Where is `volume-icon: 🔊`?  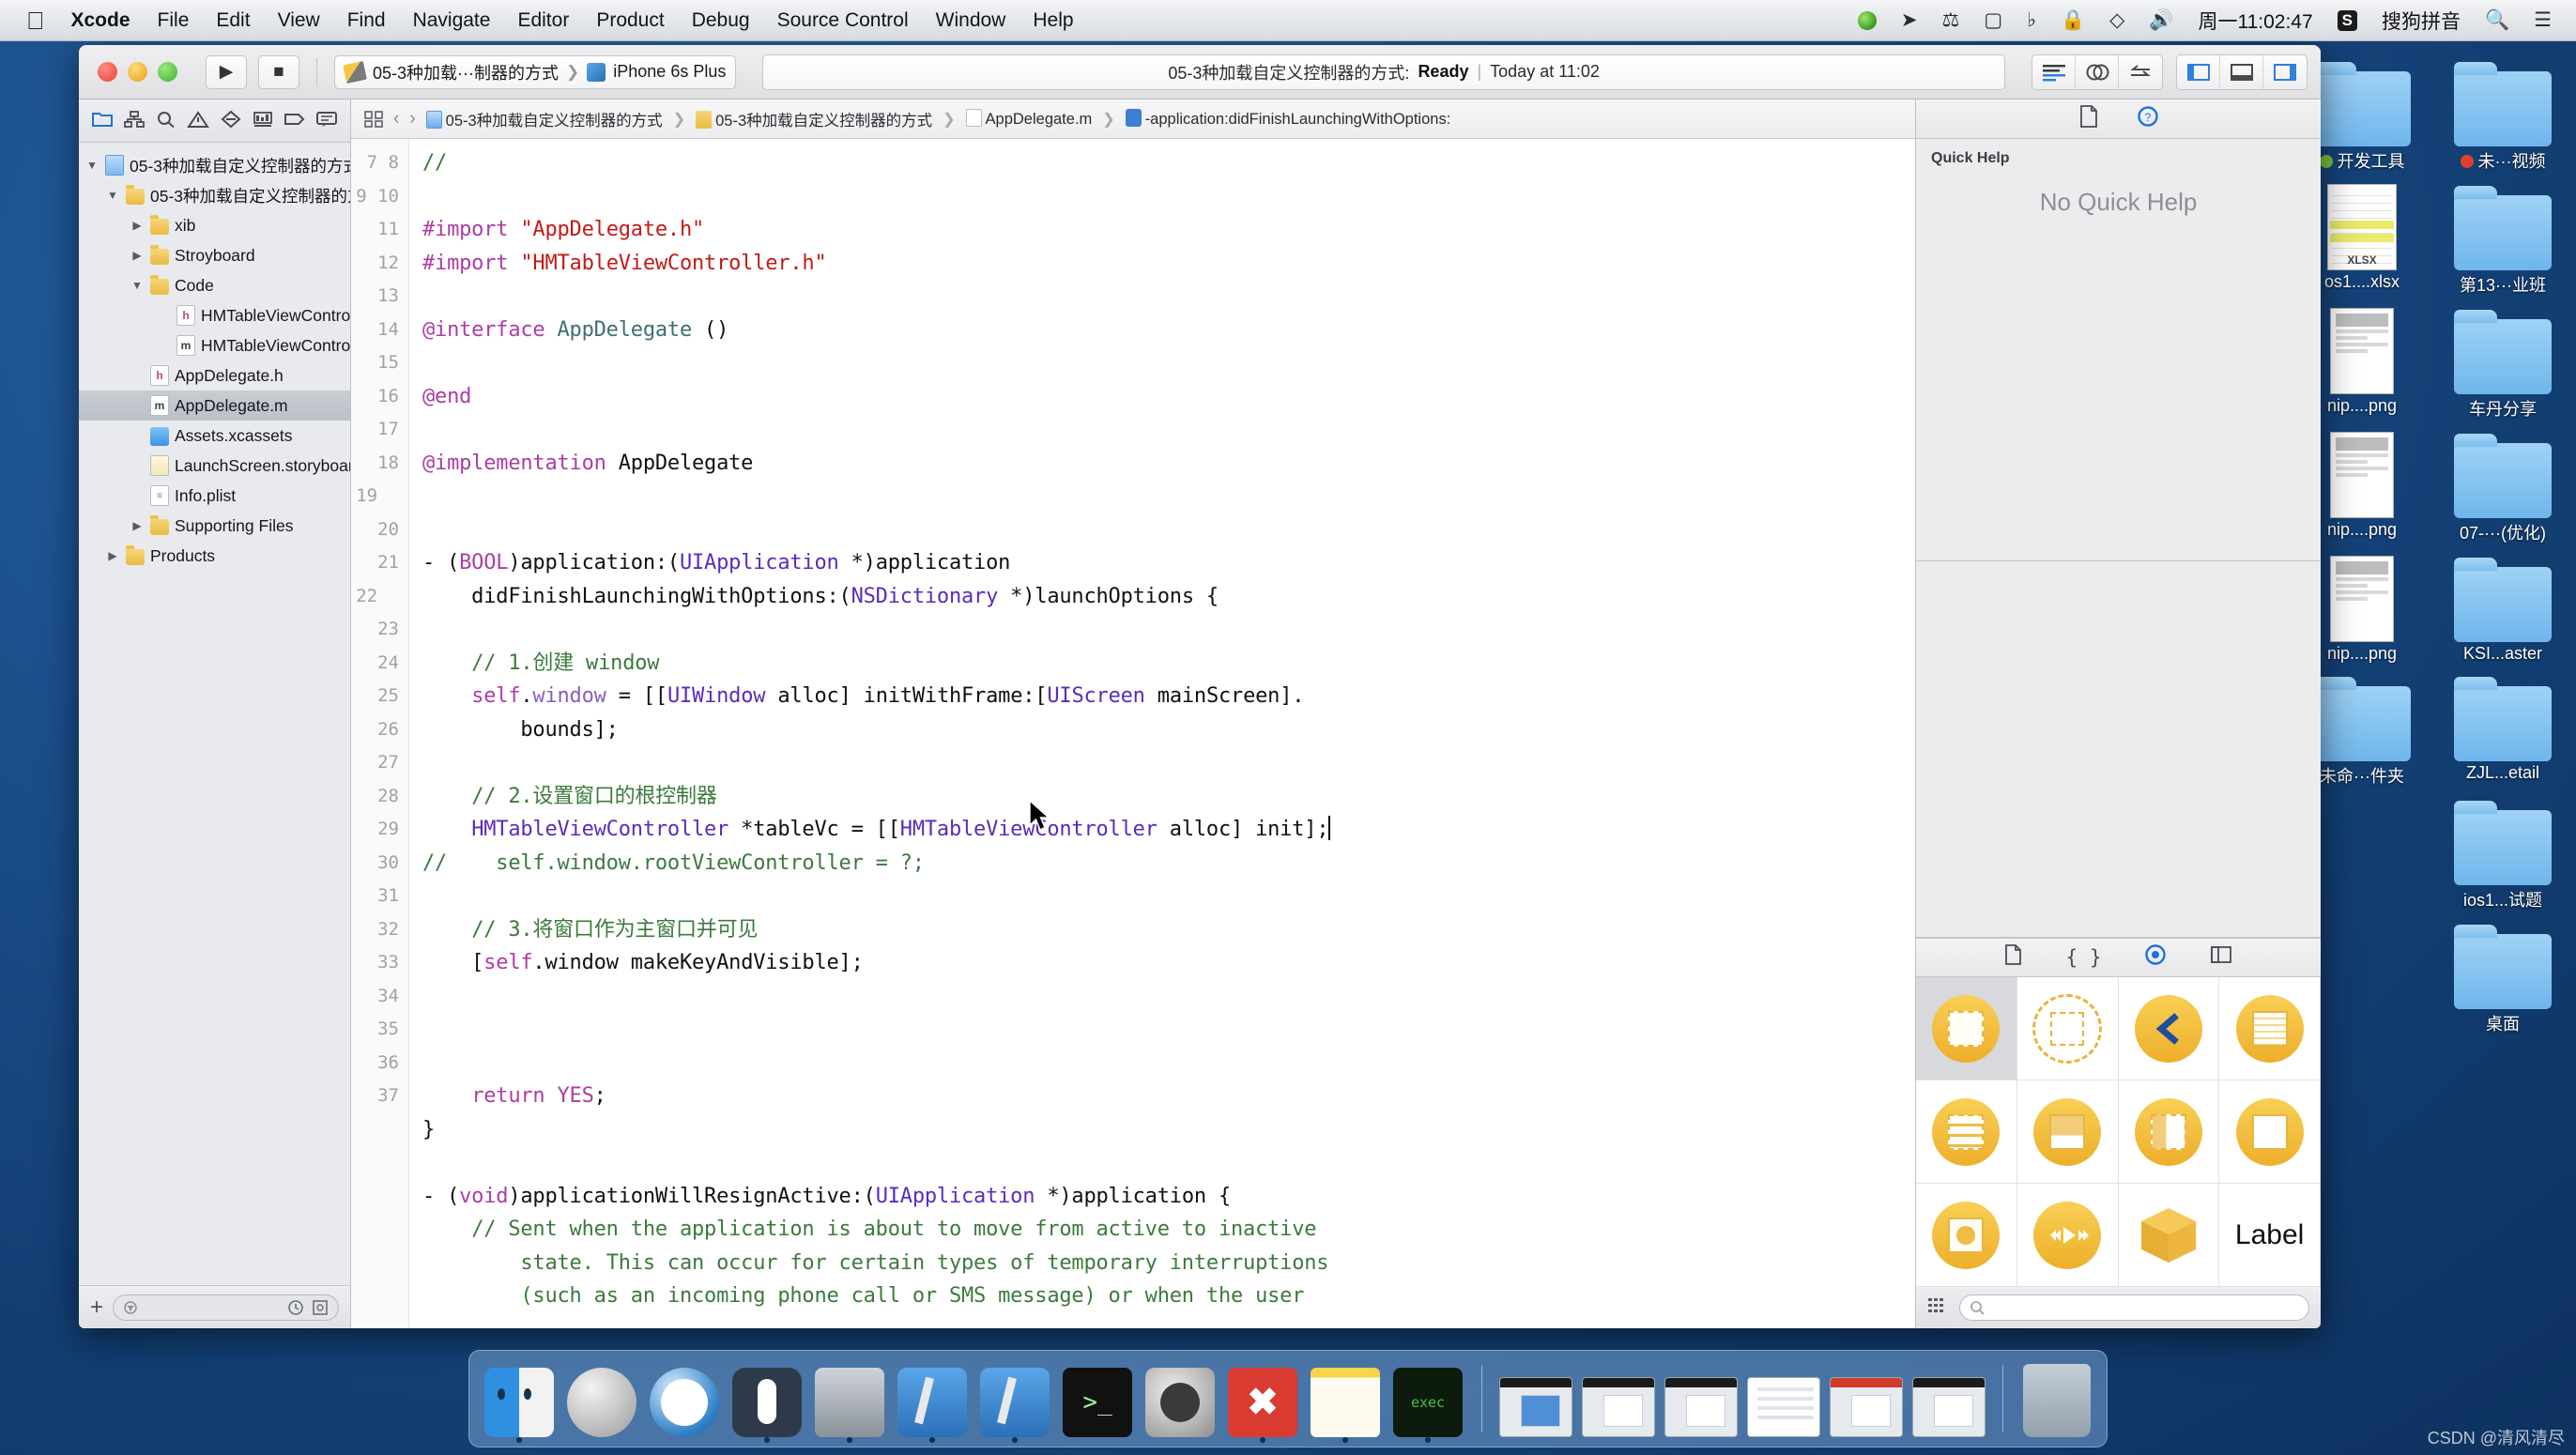
volume-icon: 🔊 is located at coordinates (2161, 20).